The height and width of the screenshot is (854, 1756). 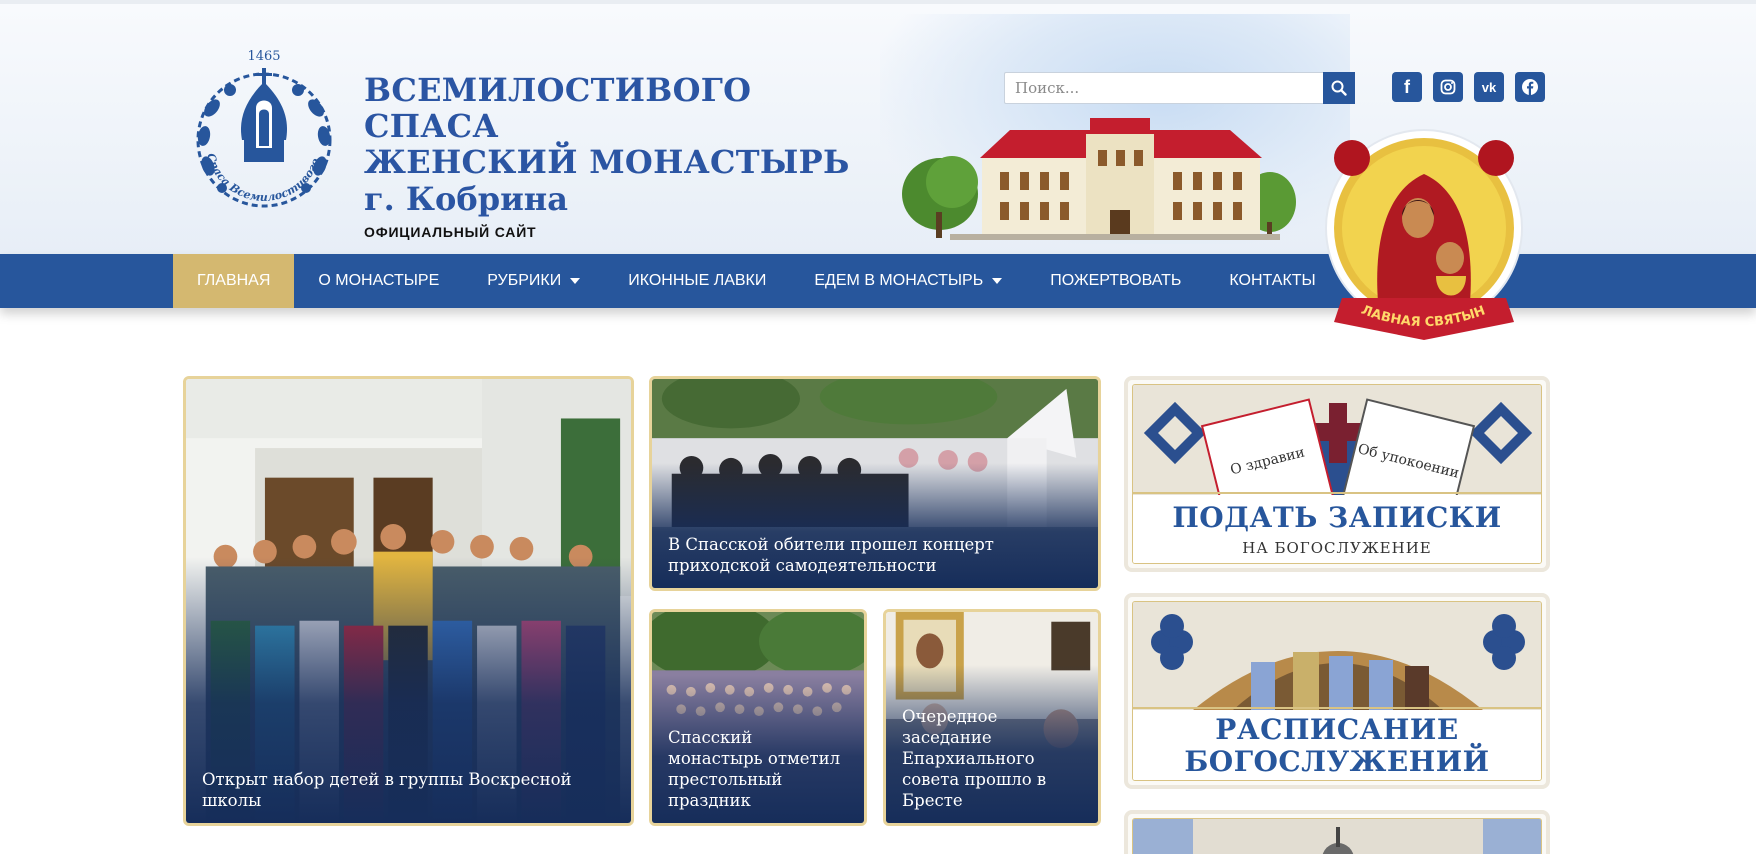 I want to click on search-icon, so click(x=1339, y=88).